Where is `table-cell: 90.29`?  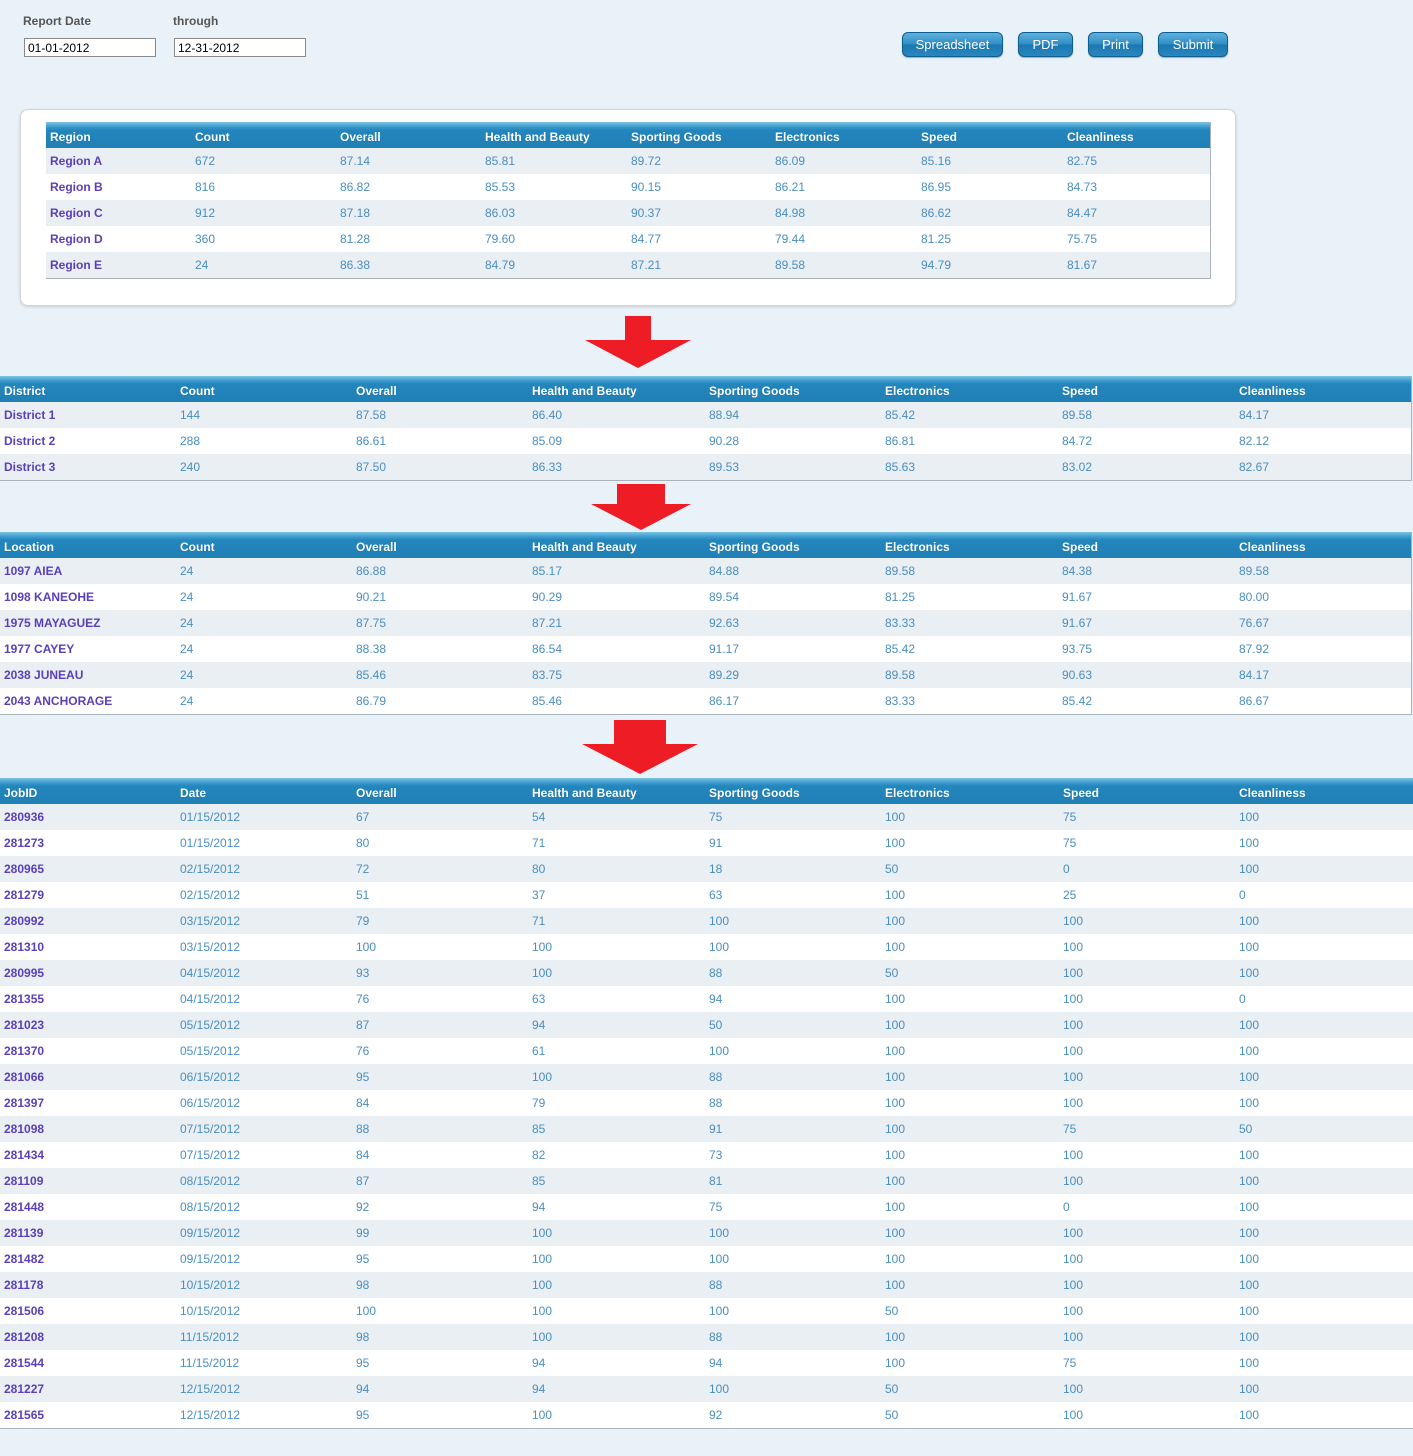 table-cell: 90.29 is located at coordinates (616, 597).